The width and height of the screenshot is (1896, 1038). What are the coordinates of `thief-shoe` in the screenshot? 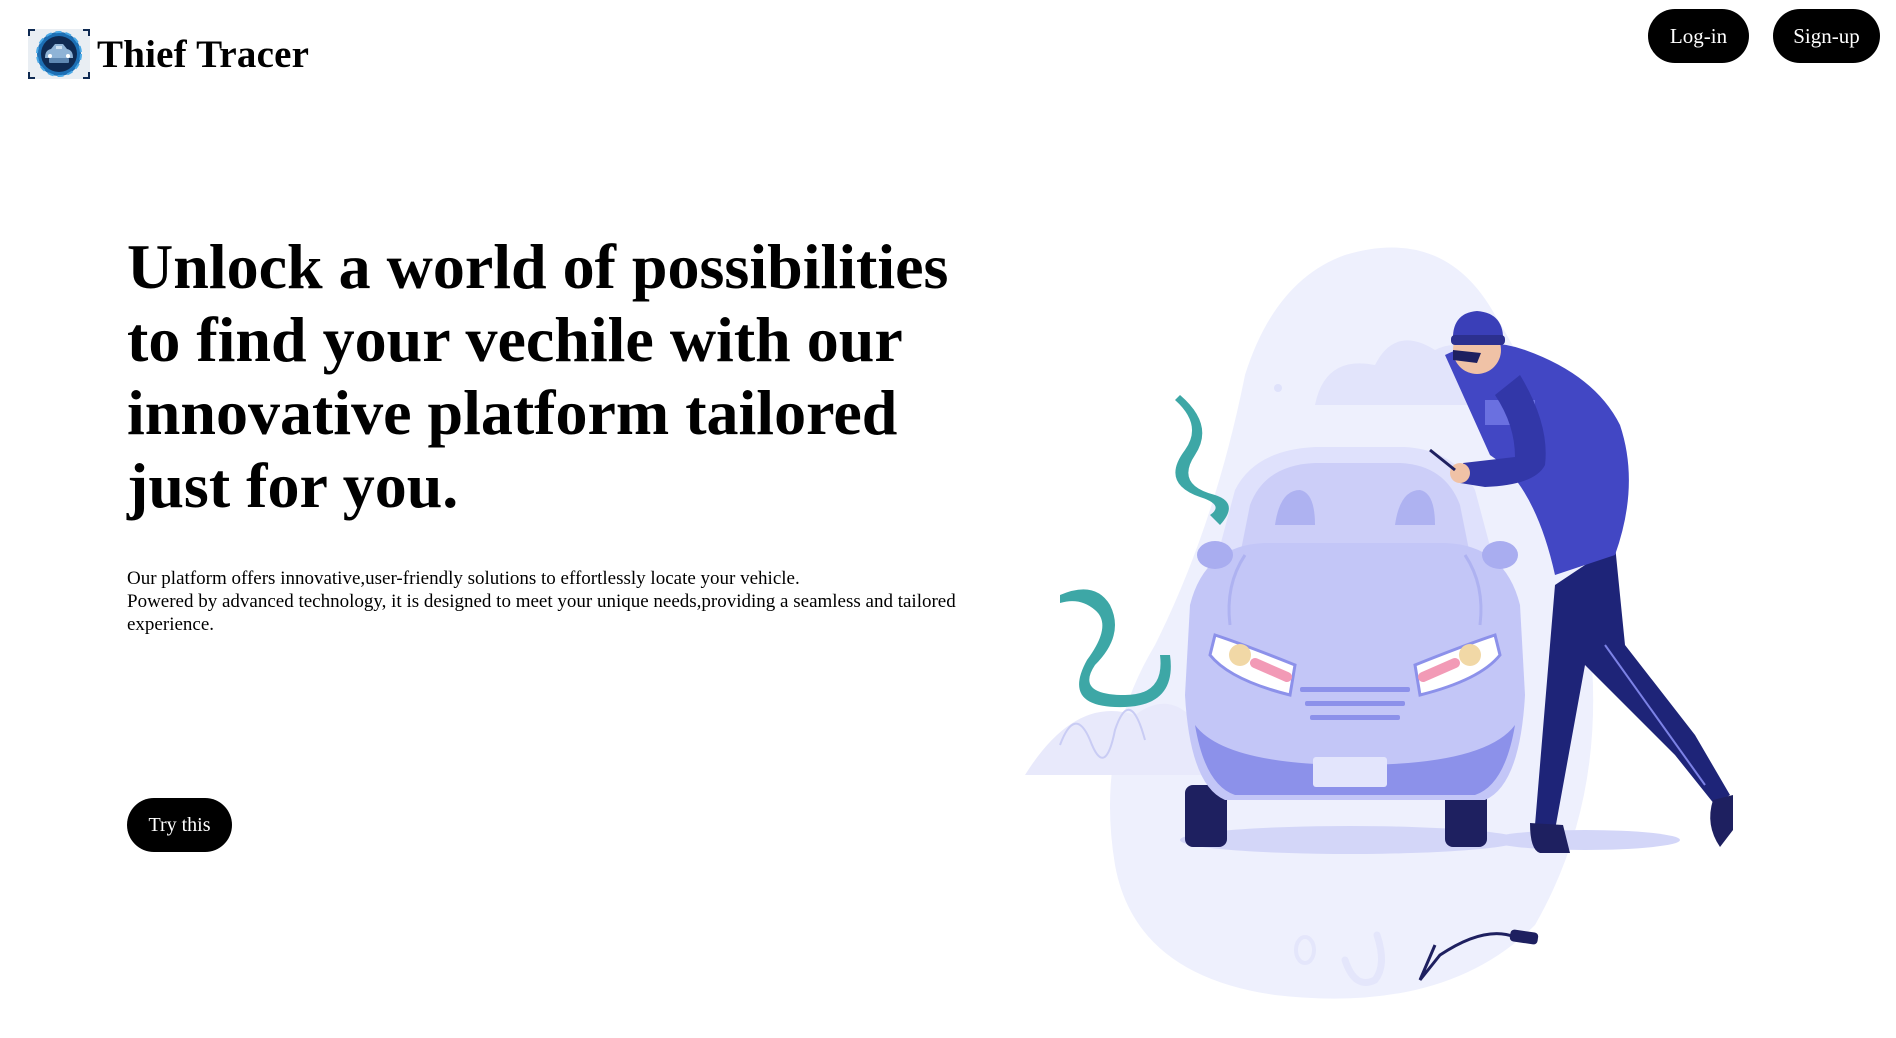 It's located at (1721, 821).